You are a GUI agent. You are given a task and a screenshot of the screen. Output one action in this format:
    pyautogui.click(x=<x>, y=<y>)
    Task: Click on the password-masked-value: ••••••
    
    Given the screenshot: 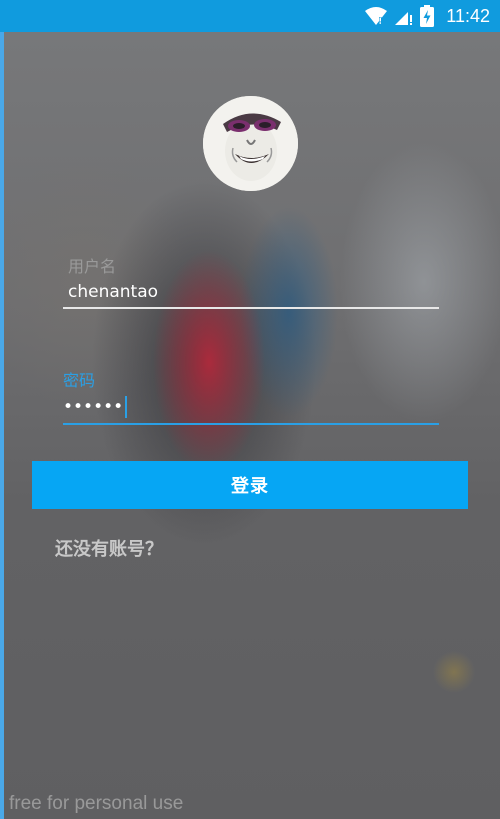 What is the action you would take?
    pyautogui.click(x=93, y=407)
    